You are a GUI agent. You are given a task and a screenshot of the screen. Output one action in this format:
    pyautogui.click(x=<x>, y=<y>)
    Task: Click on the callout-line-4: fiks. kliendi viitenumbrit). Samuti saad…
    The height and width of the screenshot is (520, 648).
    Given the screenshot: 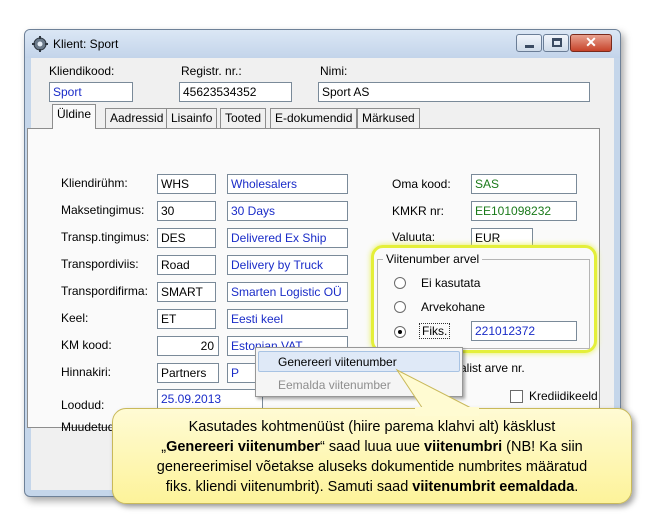 What is the action you would take?
    pyautogui.click(x=372, y=487)
    